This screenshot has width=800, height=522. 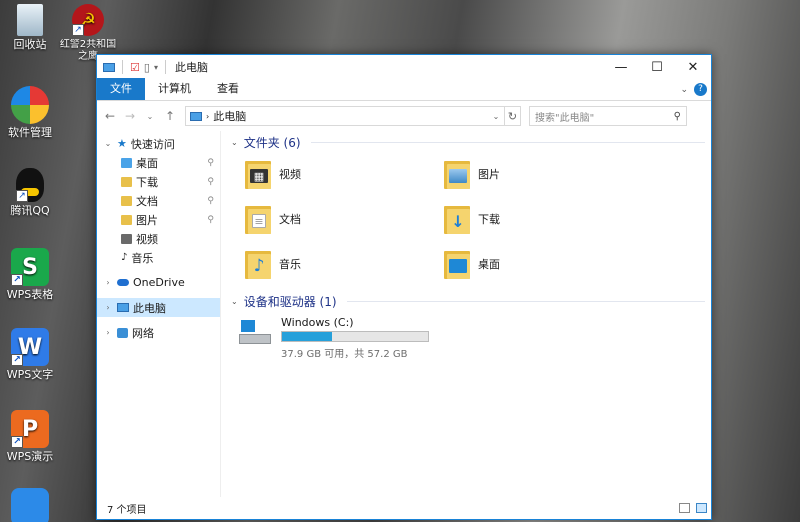 I want to click on video-folder-icon: ▦, so click(x=258, y=174).